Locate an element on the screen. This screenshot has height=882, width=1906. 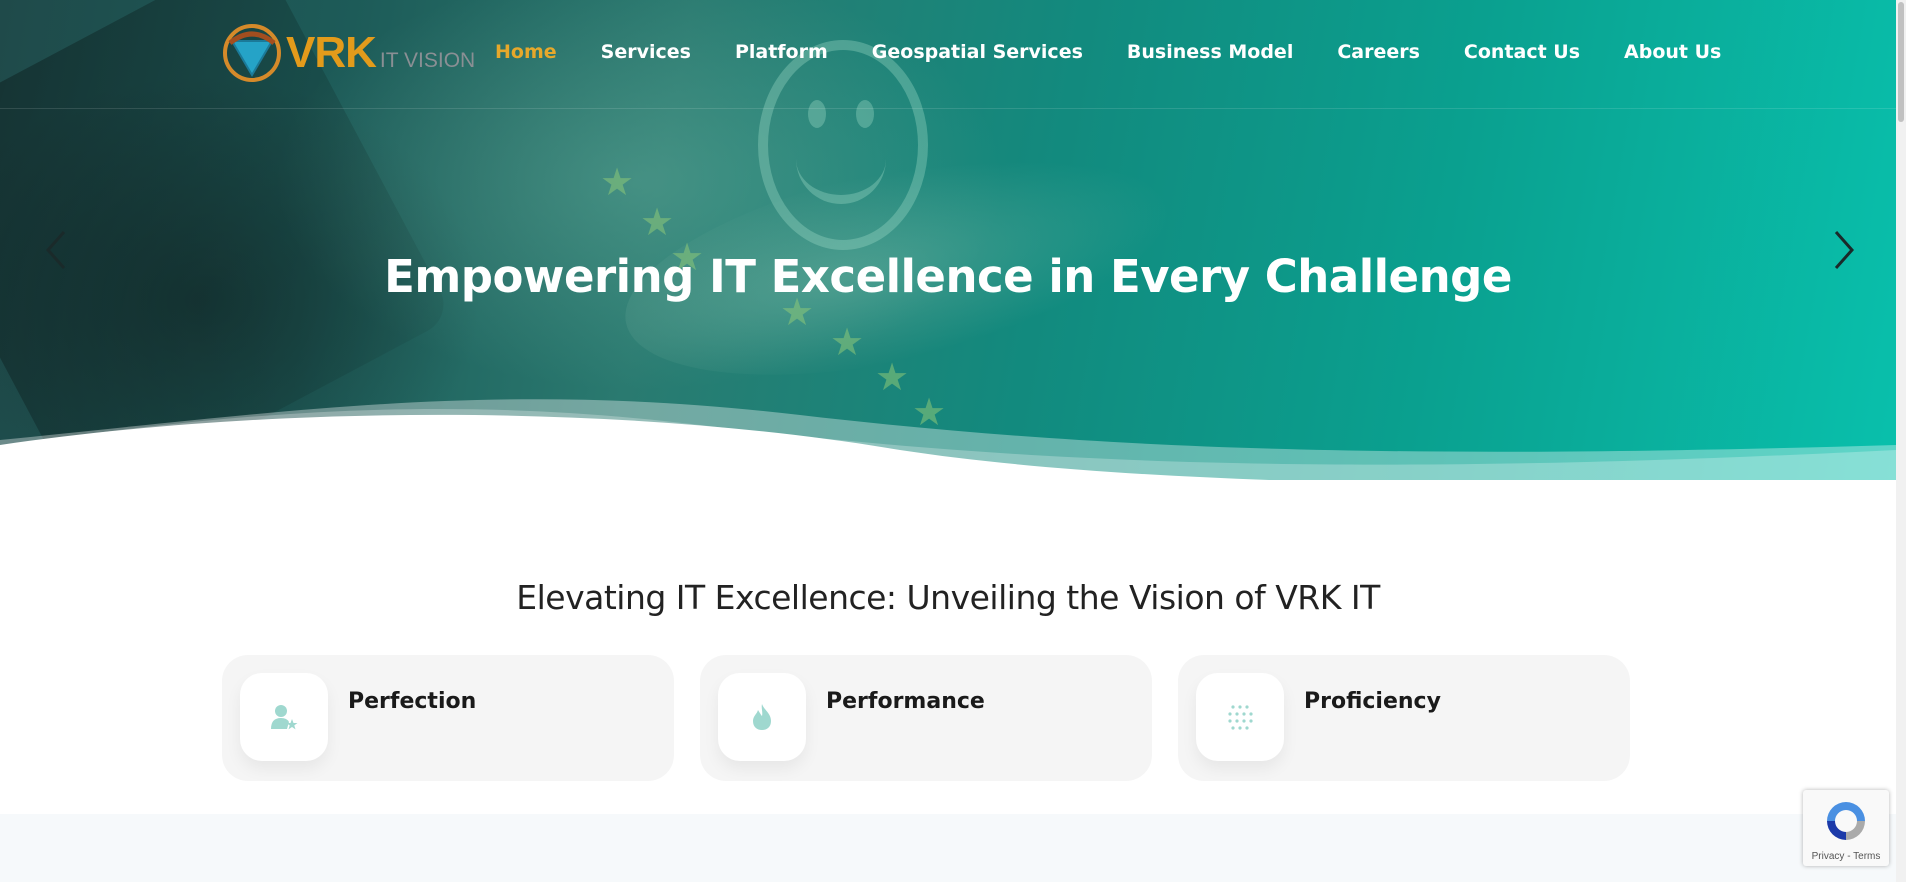
nav-geospatial-services: Geospatial Services is located at coordinates (977, 52).